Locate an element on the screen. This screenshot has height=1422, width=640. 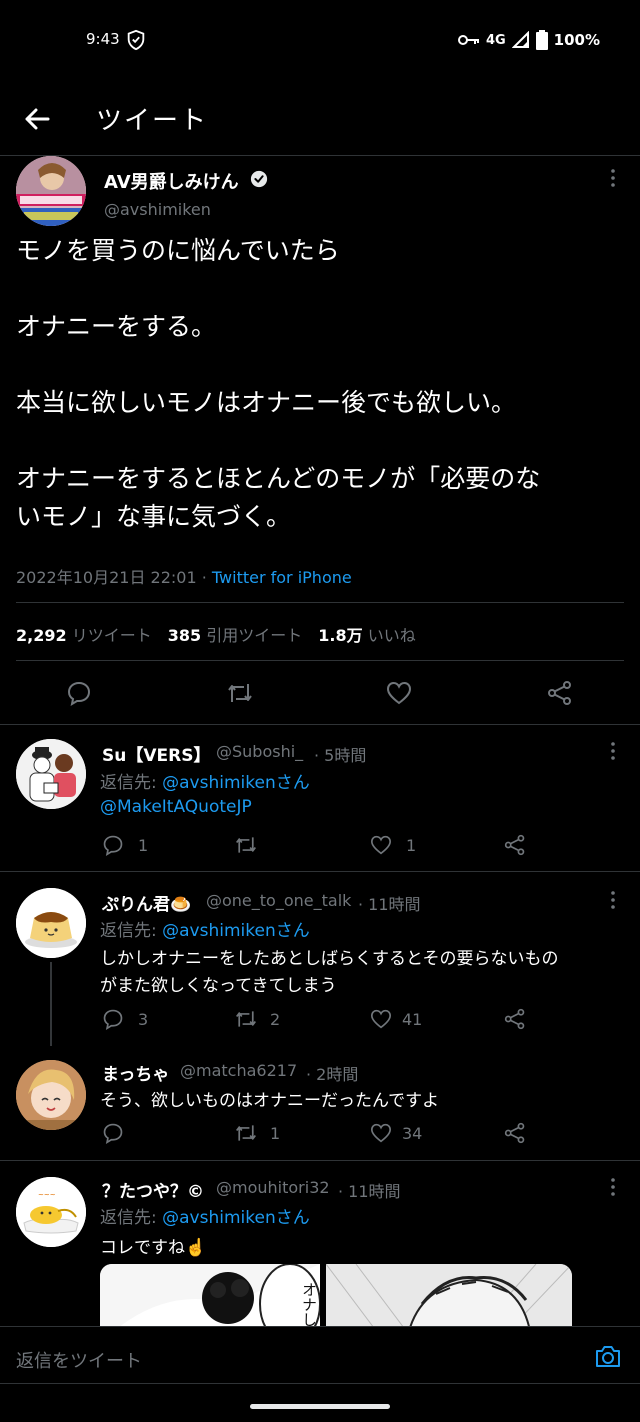
reply-count: 3 is located at coordinates (143, 1019).